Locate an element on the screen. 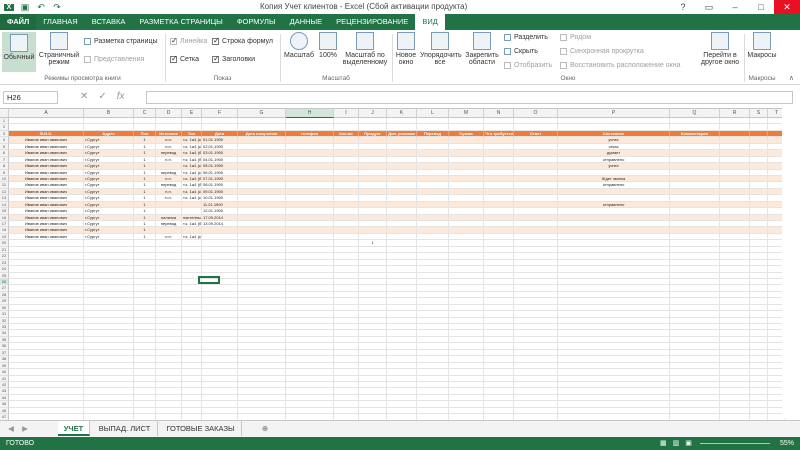 Image resolution: width=800 pixels, height=450 pixels. column-header: C is located at coordinates (145, 113).